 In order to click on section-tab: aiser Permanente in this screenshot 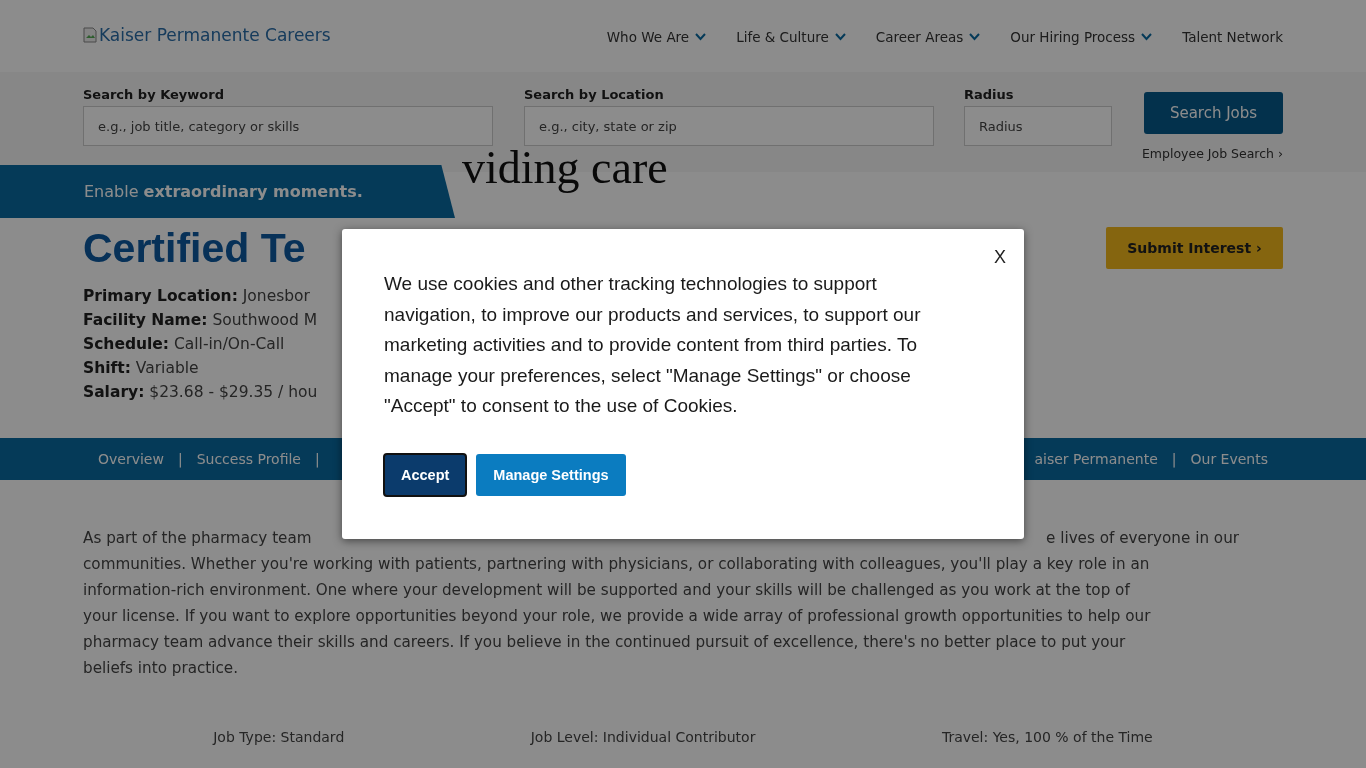, I will do `click(1096, 459)`.